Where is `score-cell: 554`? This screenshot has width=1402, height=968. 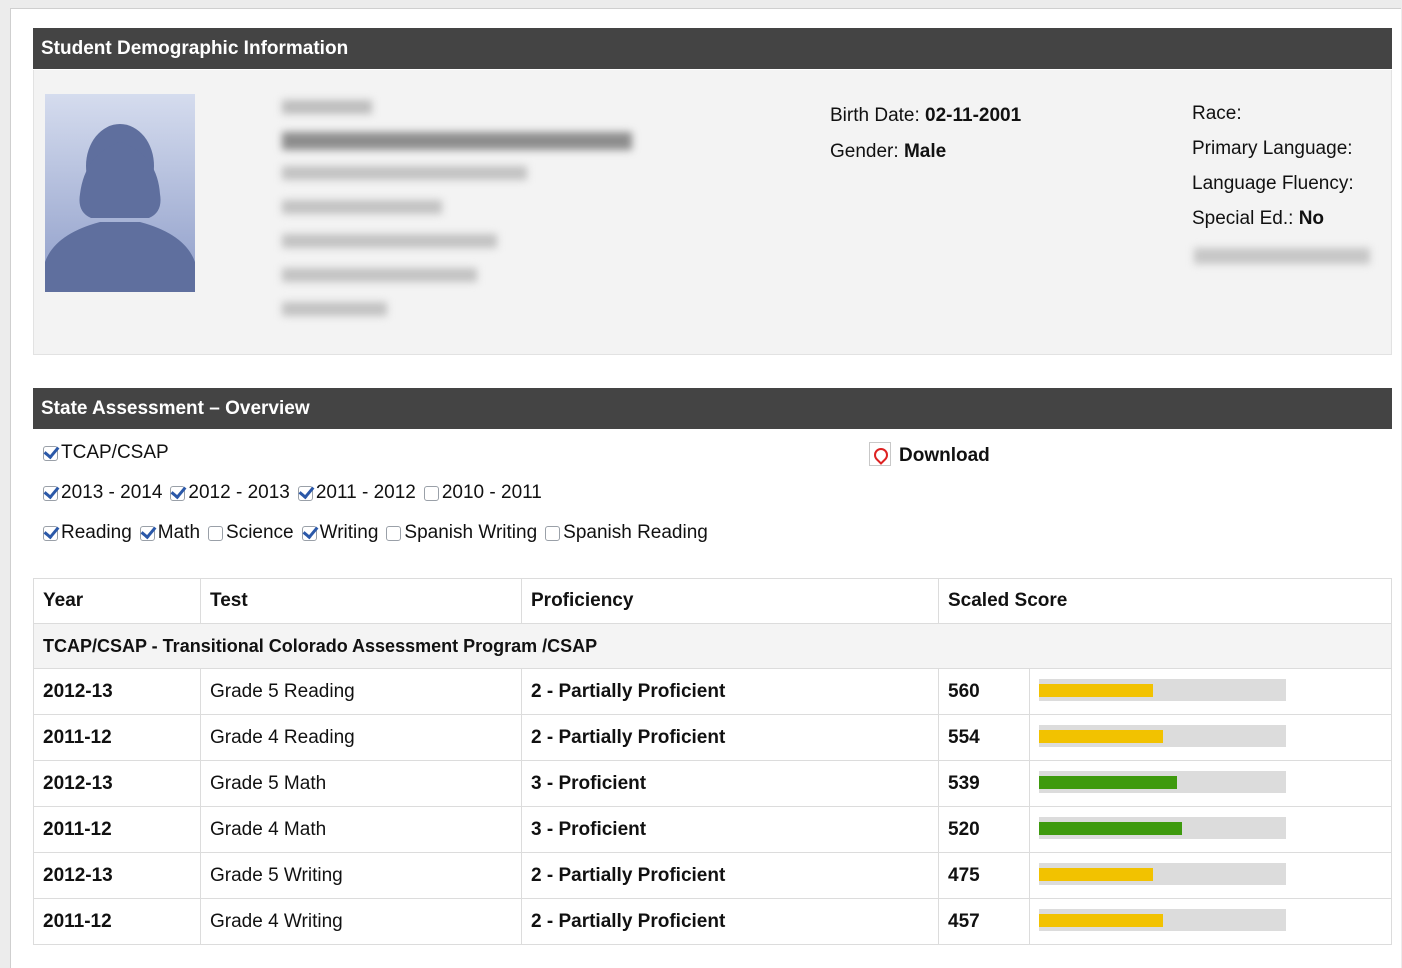
score-cell: 554 is located at coordinates (984, 737).